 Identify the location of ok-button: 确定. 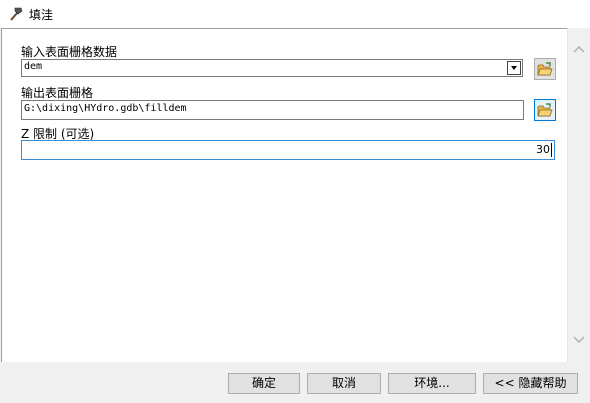
(264, 383).